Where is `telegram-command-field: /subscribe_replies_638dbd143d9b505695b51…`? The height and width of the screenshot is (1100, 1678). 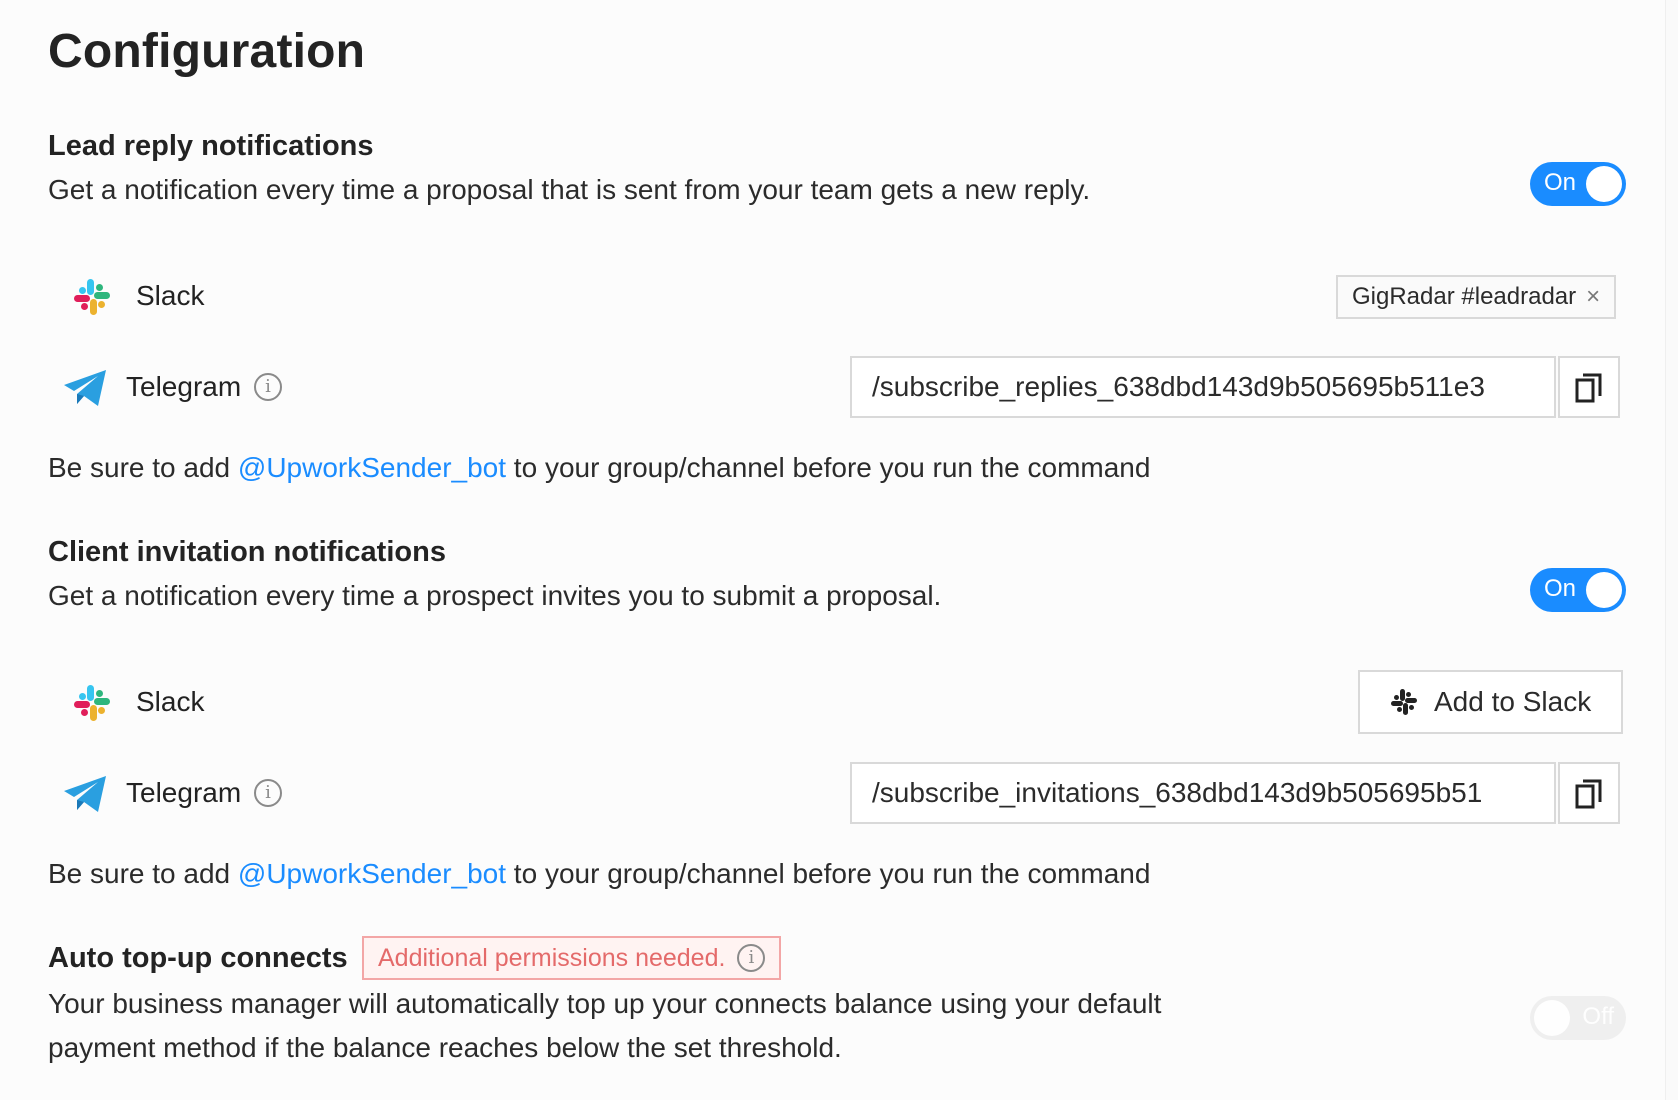 telegram-command-field: /subscribe_replies_638dbd143d9b505695b51… is located at coordinates (1203, 387).